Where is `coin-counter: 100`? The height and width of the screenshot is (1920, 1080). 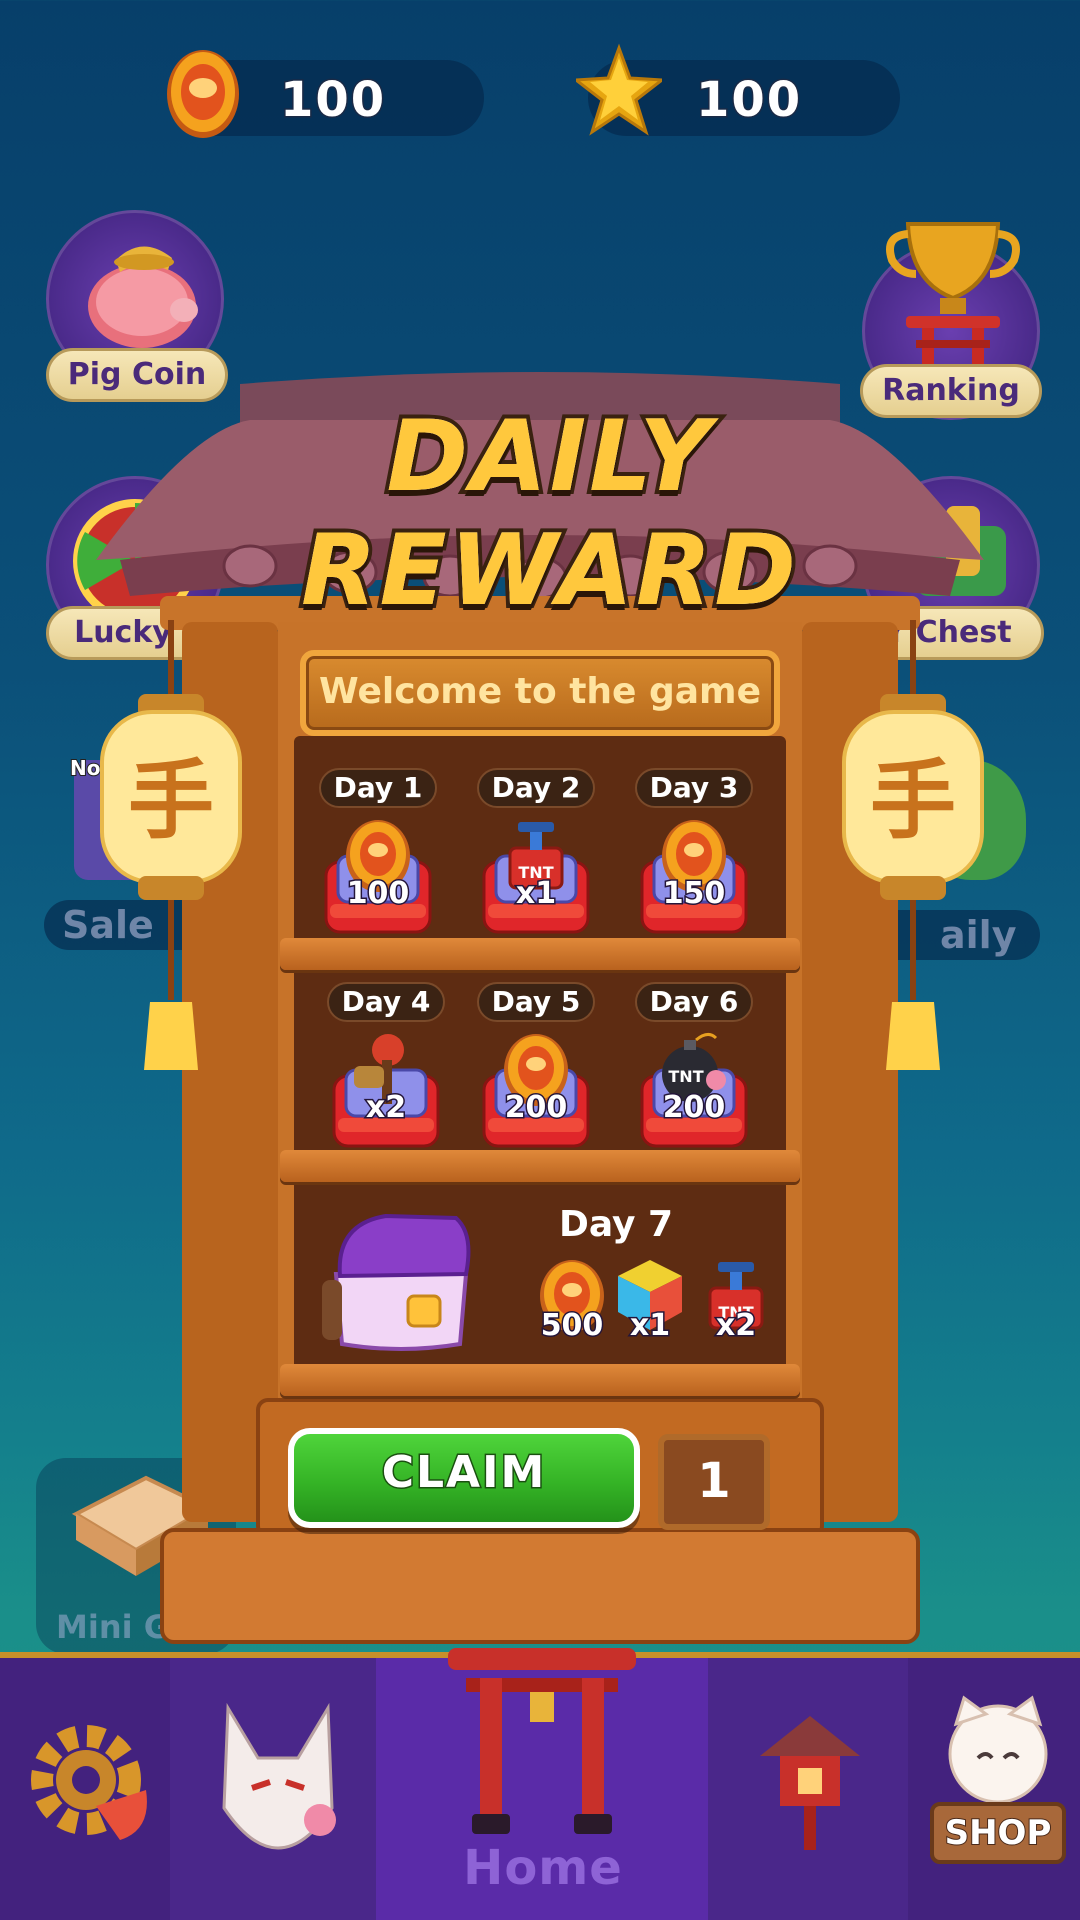
coin-counter: 100 is located at coordinates (325, 94).